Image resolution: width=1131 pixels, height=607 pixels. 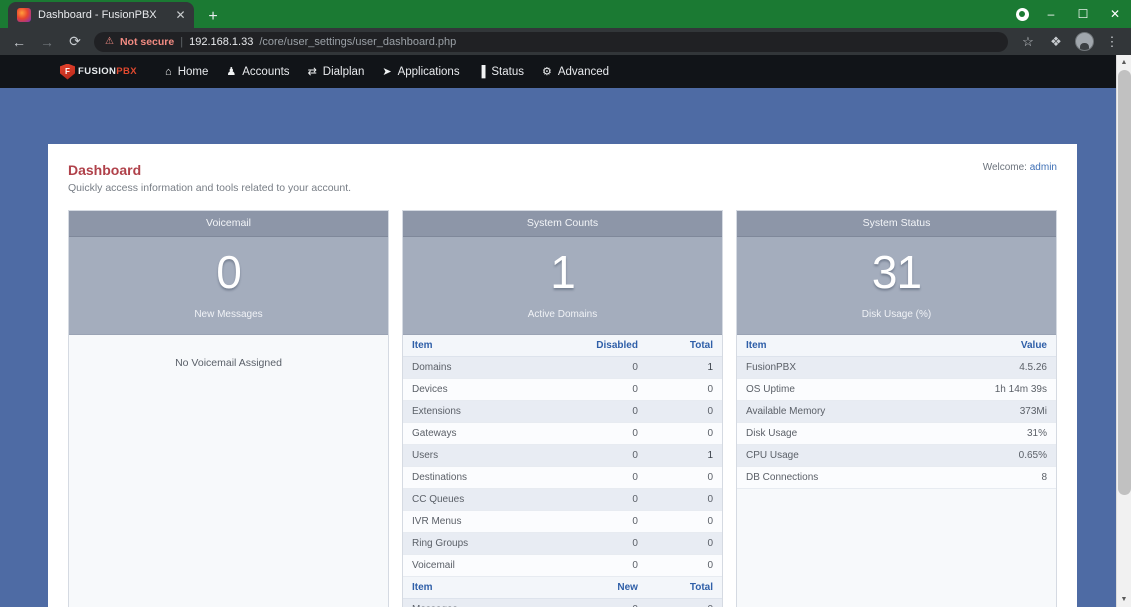 I want to click on avatar, so click(x=1084, y=42).